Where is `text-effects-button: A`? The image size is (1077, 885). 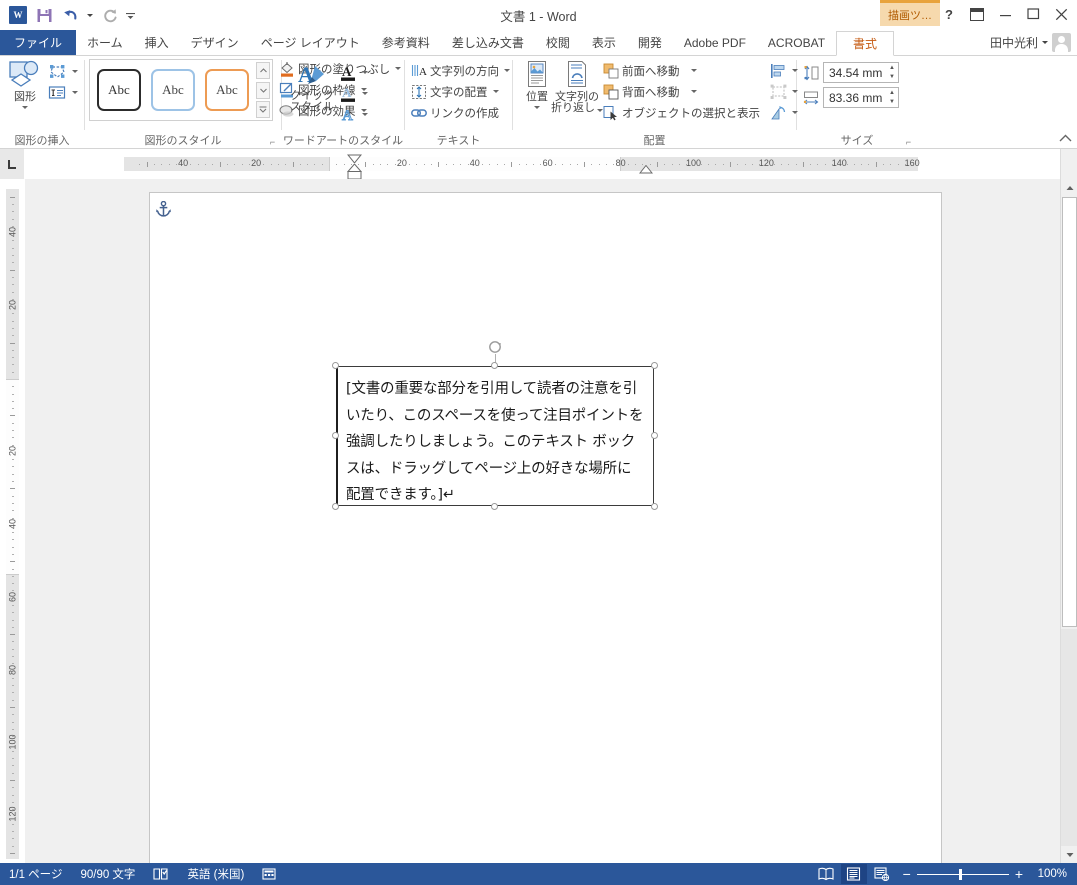
text-effects-button: A is located at coordinates (354, 114).